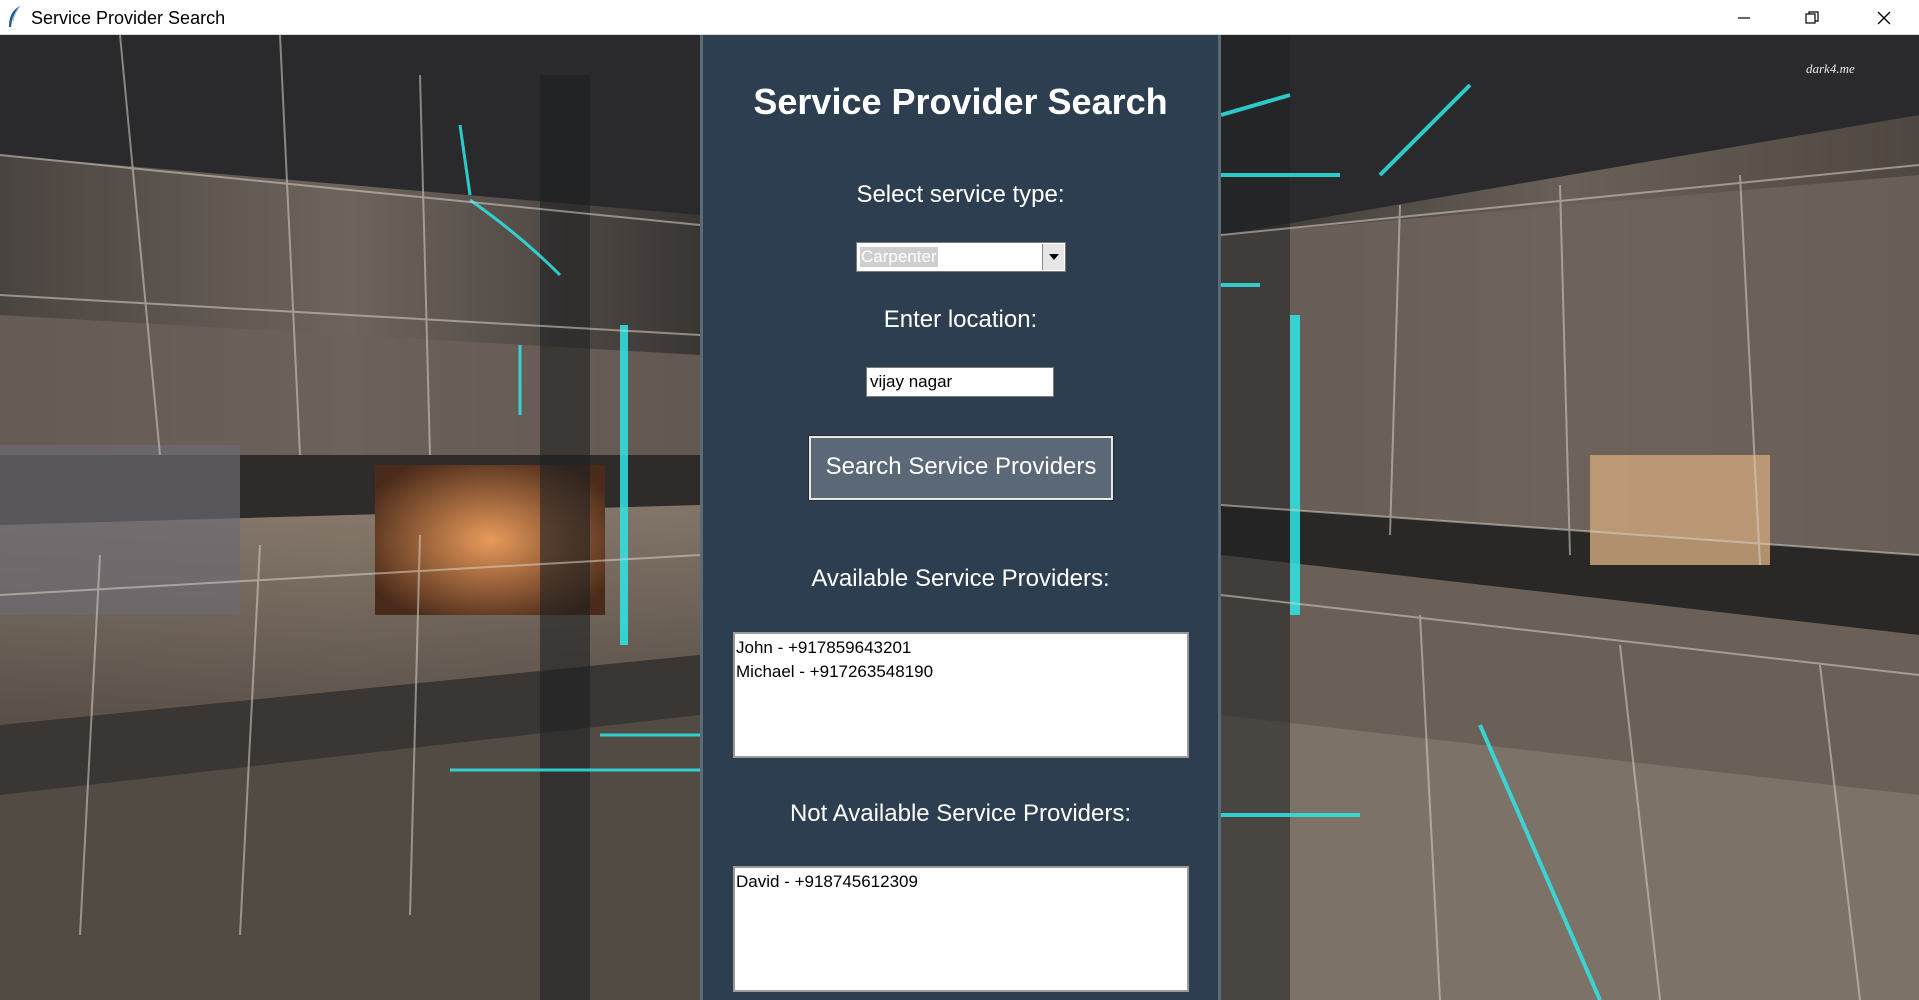 This screenshot has width=1919, height=1000. I want to click on search-providers-button: Search Service Providers, so click(961, 468).